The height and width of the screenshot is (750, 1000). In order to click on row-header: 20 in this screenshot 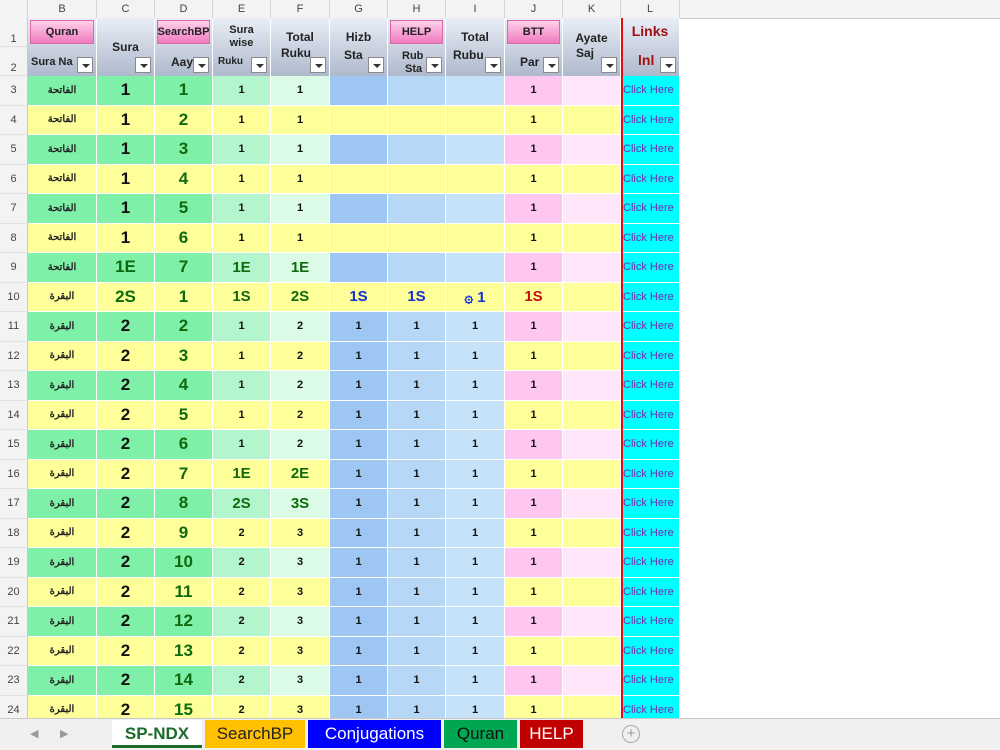, I will do `click(14, 592)`.